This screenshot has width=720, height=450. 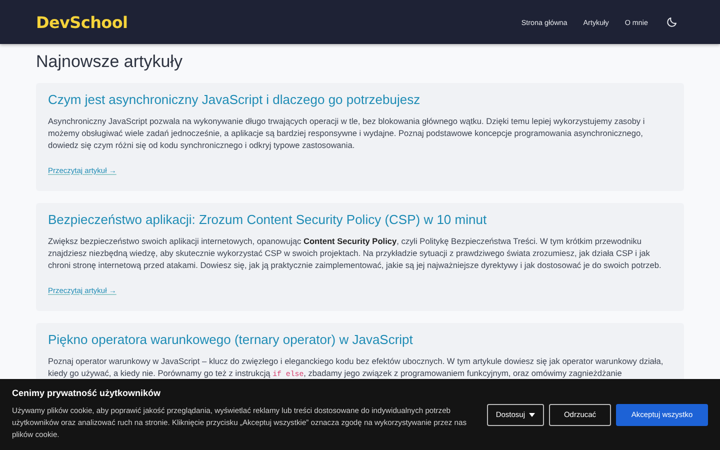 I want to click on logo: DevSchool, so click(x=82, y=22).